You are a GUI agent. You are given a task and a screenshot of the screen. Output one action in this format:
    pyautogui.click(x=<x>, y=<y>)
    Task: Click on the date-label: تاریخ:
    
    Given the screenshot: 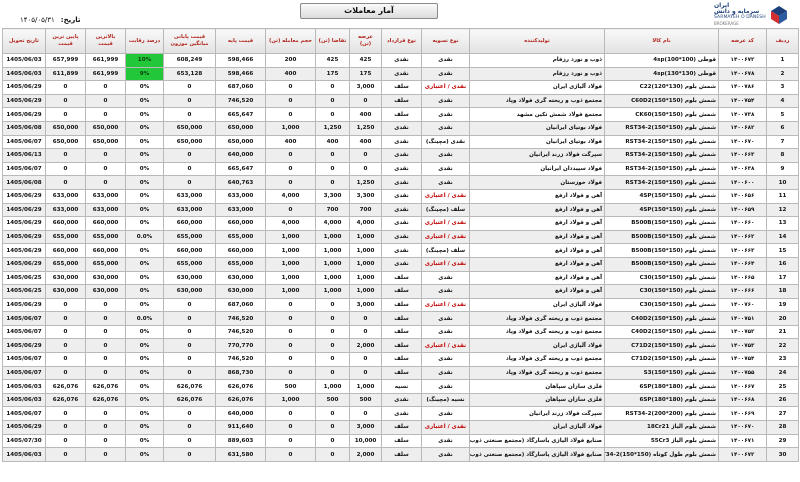 What is the action you would take?
    pyautogui.click(x=70, y=20)
    